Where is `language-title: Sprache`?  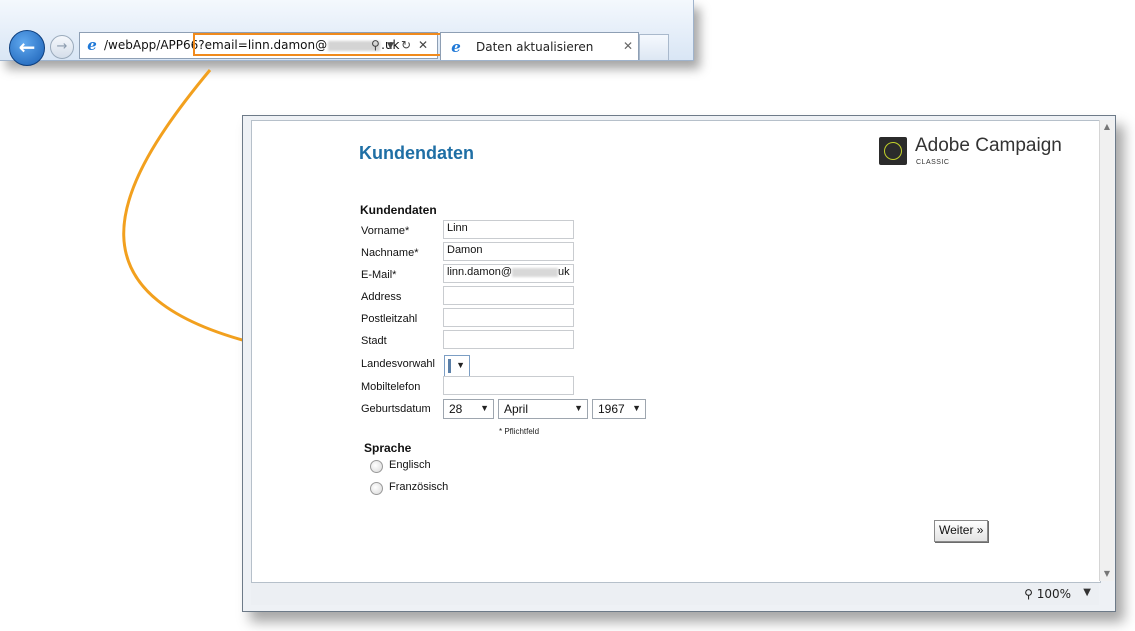 language-title: Sprache is located at coordinates (388, 448).